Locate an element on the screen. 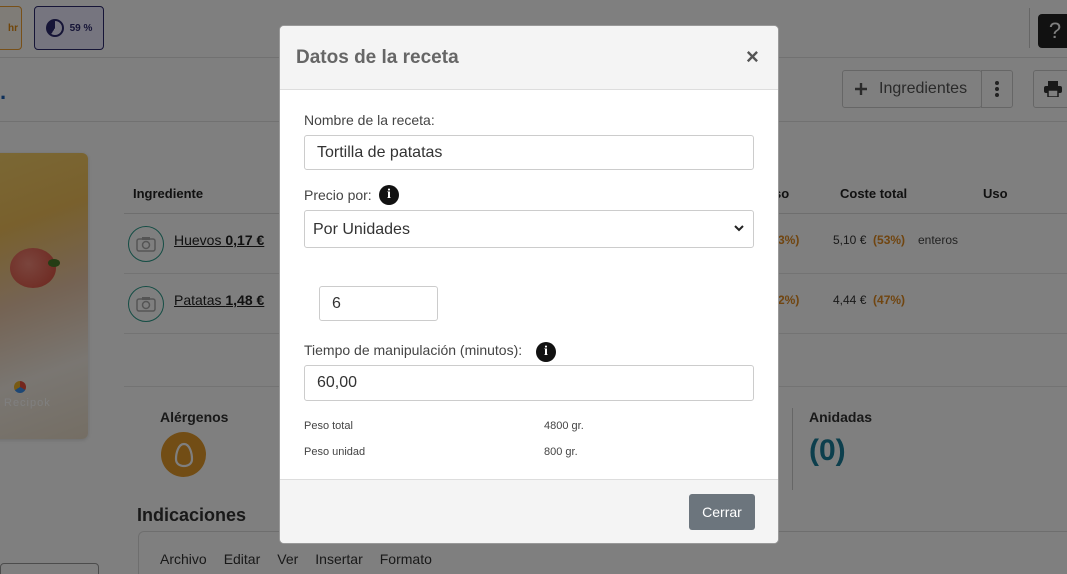 Image resolution: width=1067 pixels, height=574 pixels. close-icon: × is located at coordinates (752, 57).